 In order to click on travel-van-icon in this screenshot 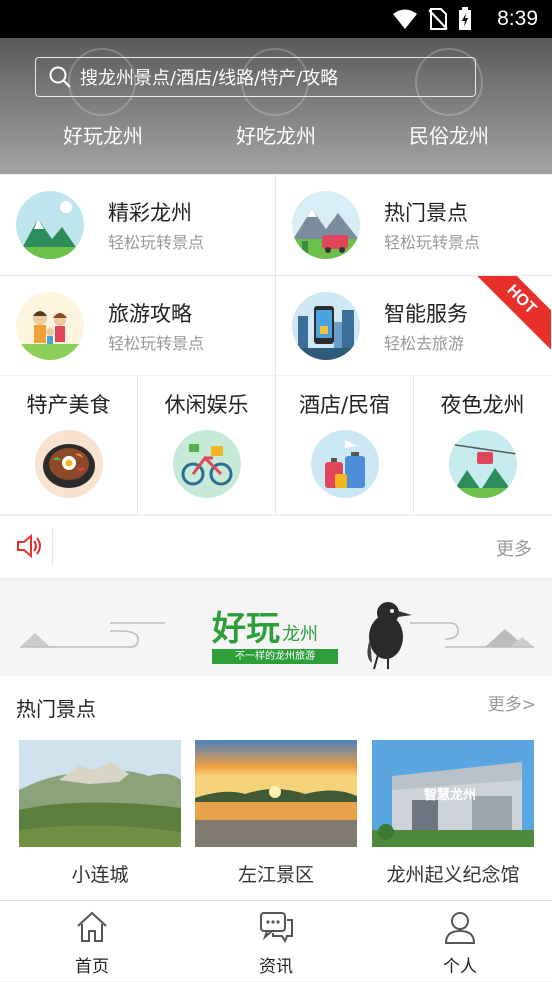, I will do `click(326, 225)`.